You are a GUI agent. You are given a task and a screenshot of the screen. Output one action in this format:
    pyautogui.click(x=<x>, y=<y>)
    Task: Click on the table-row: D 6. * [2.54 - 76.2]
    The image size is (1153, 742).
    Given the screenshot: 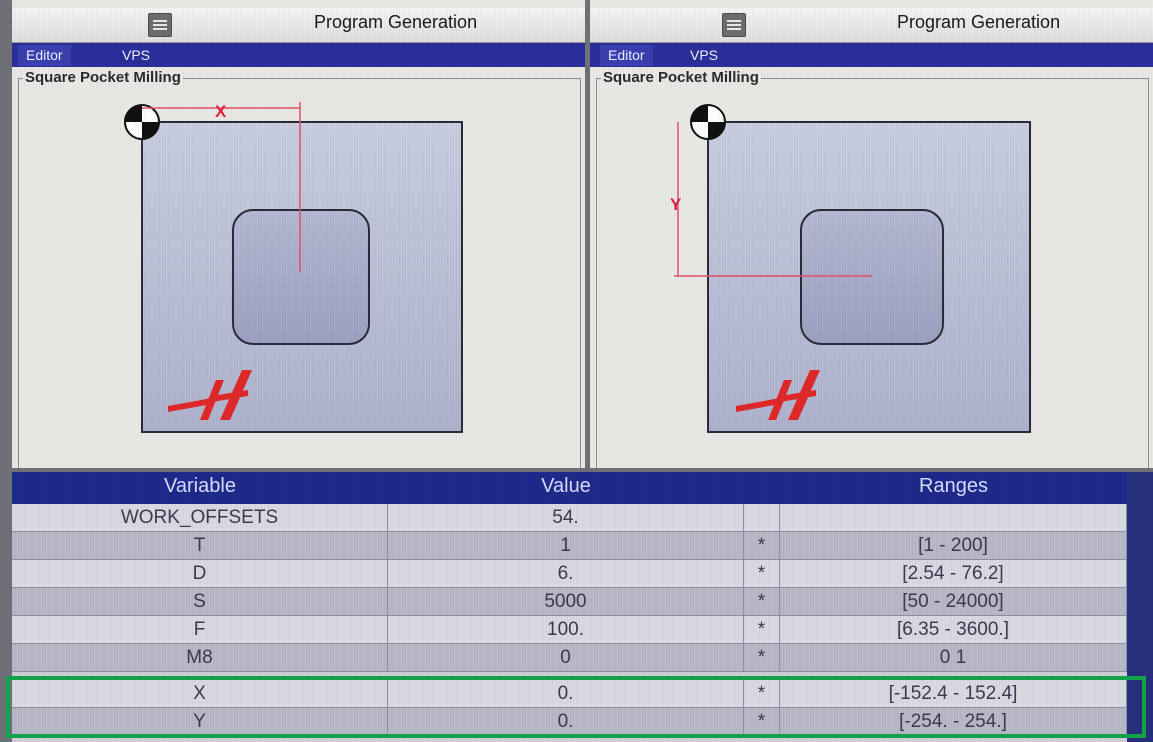 What is the action you would take?
    pyautogui.click(x=569, y=574)
    